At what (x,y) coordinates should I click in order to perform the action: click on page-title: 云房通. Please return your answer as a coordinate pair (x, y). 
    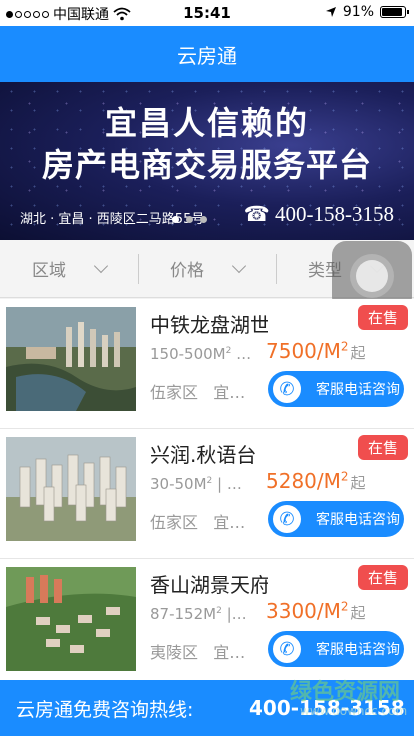
    Looking at the image, I should click on (207, 55).